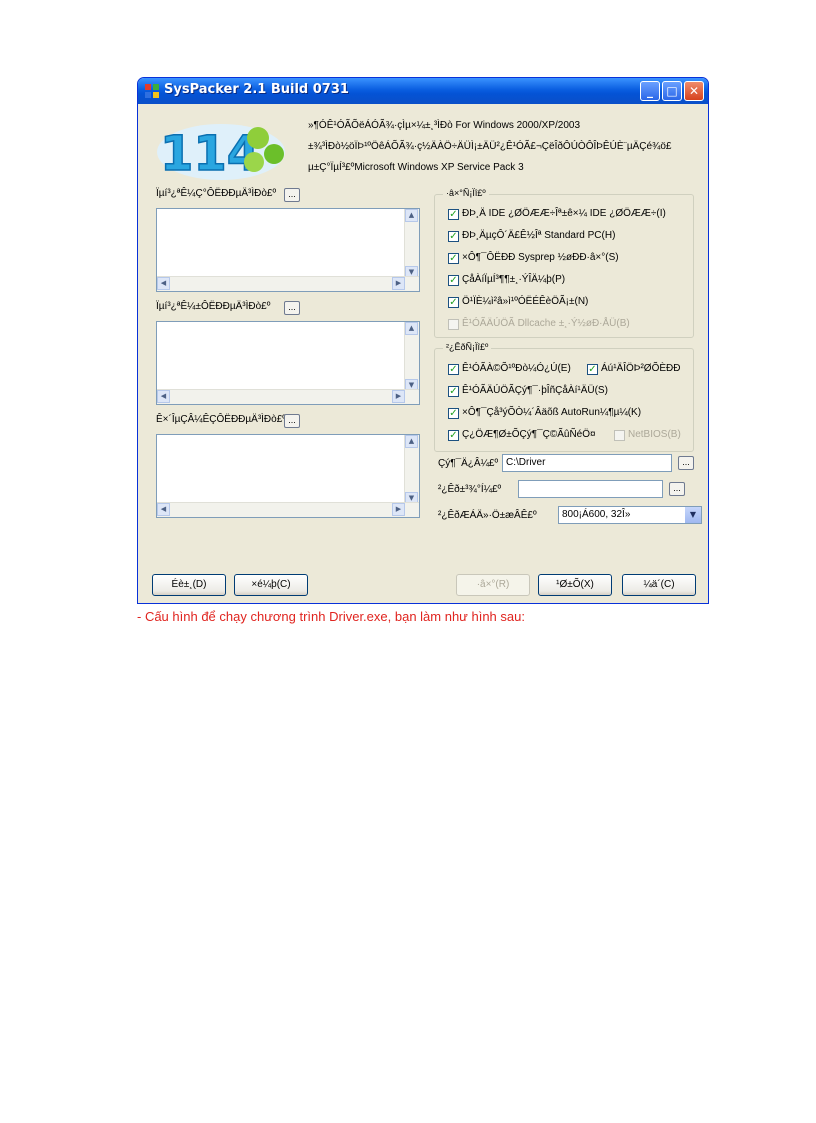  Describe the element at coordinates (551, 412) in the screenshot. I see `opt-autorun-label: ×Ô¶¯Çå³ýÕÒ¼´Âäõß AutoRun¼¶µ¼(K)` at that location.